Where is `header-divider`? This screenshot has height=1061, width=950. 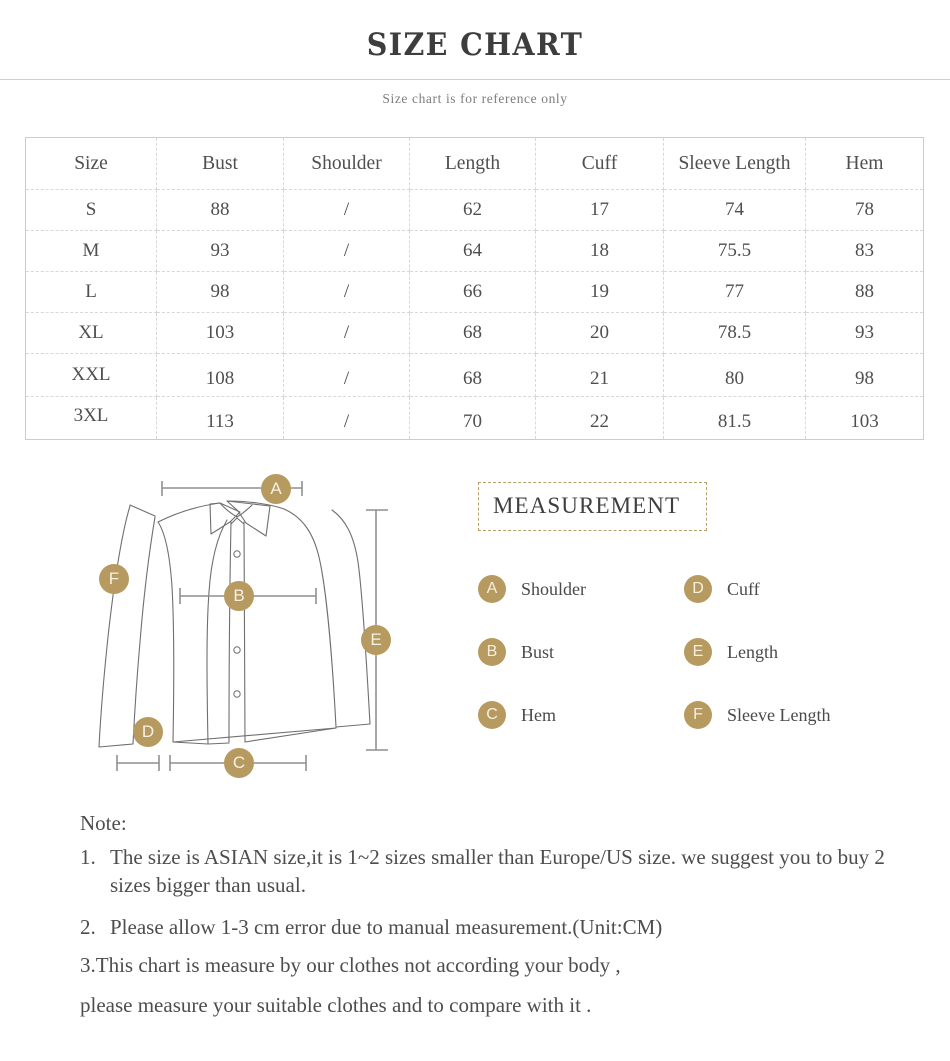 header-divider is located at coordinates (475, 80).